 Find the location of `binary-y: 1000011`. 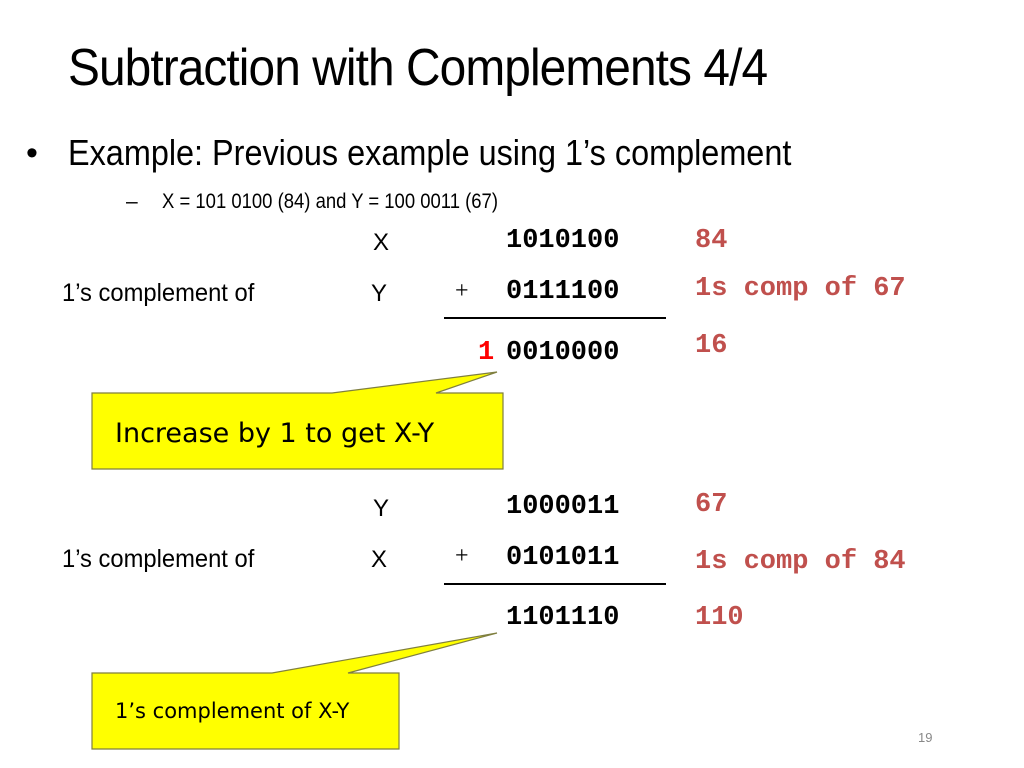

binary-y: 1000011 is located at coordinates (563, 507).